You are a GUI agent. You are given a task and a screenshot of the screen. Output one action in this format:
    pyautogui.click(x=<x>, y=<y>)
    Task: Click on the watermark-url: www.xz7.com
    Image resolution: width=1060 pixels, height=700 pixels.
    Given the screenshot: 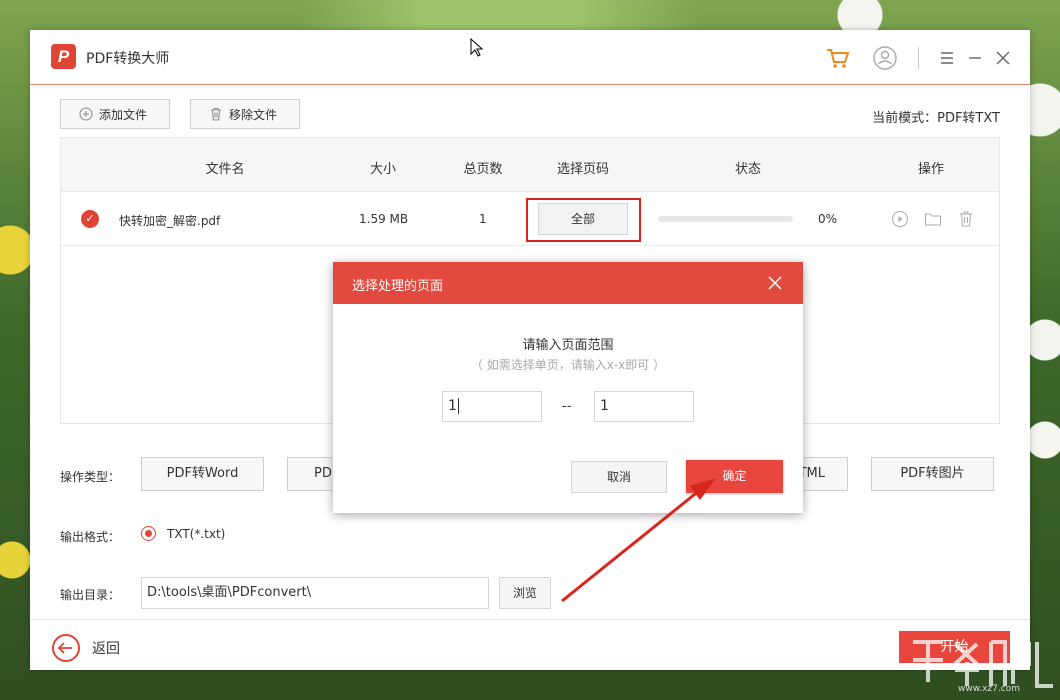 What is the action you would take?
    pyautogui.click(x=989, y=689)
    